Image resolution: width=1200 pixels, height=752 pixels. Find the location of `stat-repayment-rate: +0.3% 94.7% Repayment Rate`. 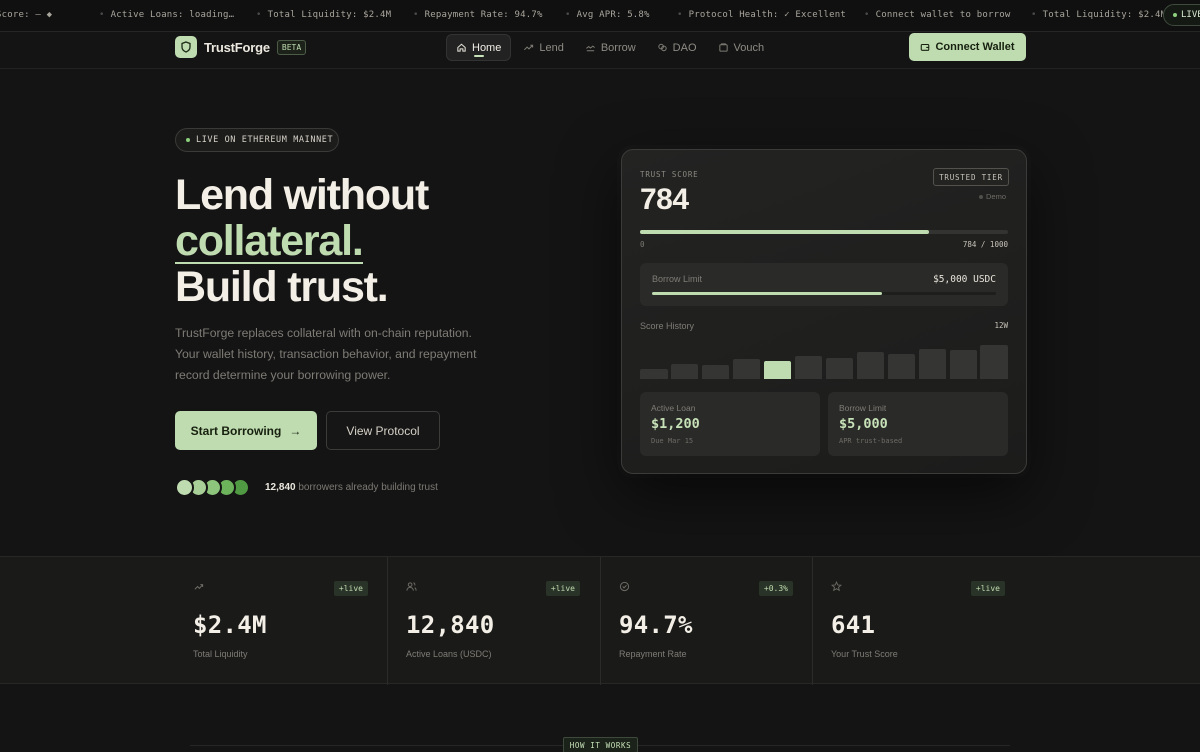

stat-repayment-rate: +0.3% 94.7% Repayment Rate is located at coordinates (706, 621).